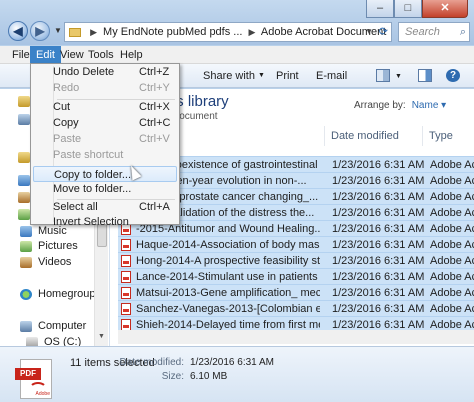  What do you see at coordinates (75, 32) in the screenshot?
I see `folder-icon` at bounding box center [75, 32].